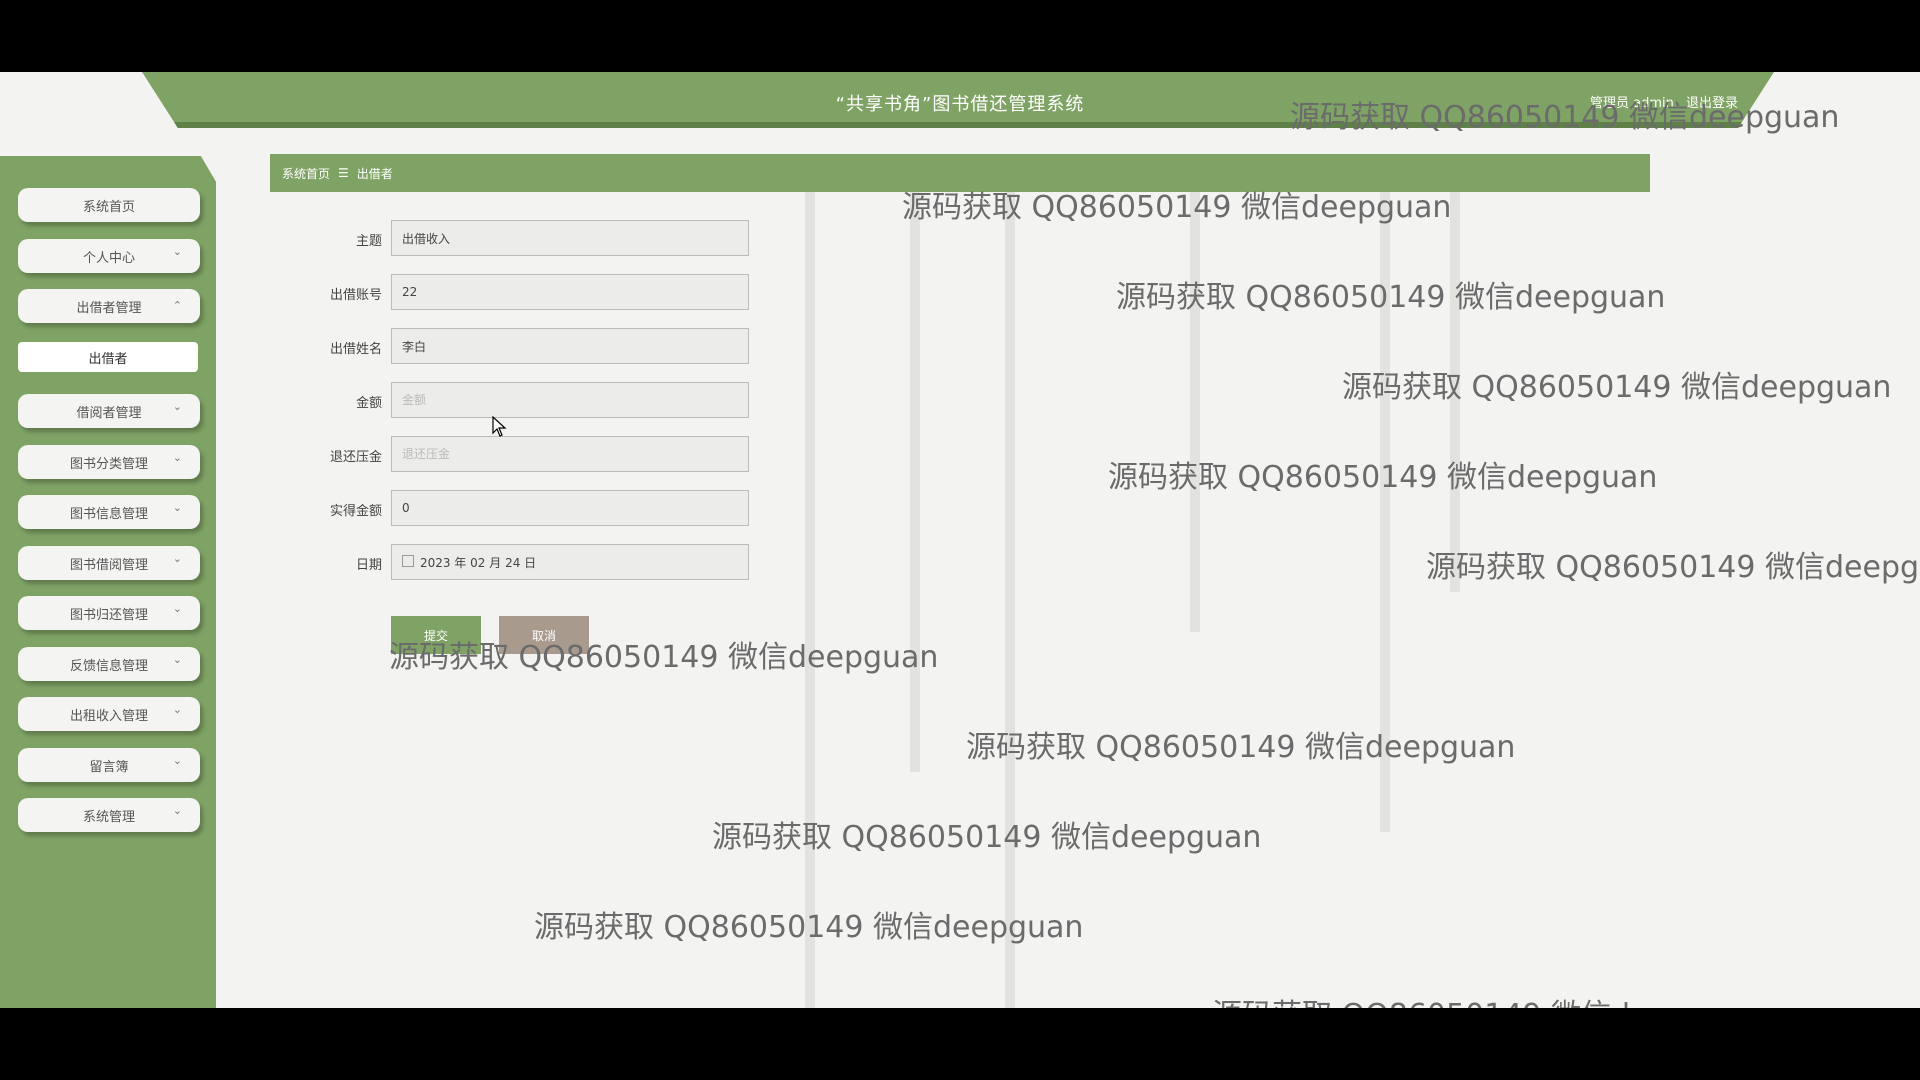 Image resolution: width=1920 pixels, height=1080 pixels. Describe the element at coordinates (570, 346) in the screenshot. I see `lender-name-input` at that location.